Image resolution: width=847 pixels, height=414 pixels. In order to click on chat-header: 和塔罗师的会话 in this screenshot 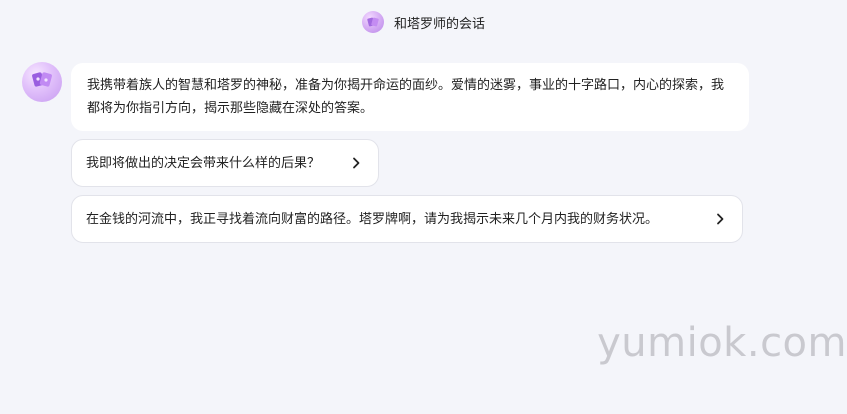, I will do `click(423, 22)`.